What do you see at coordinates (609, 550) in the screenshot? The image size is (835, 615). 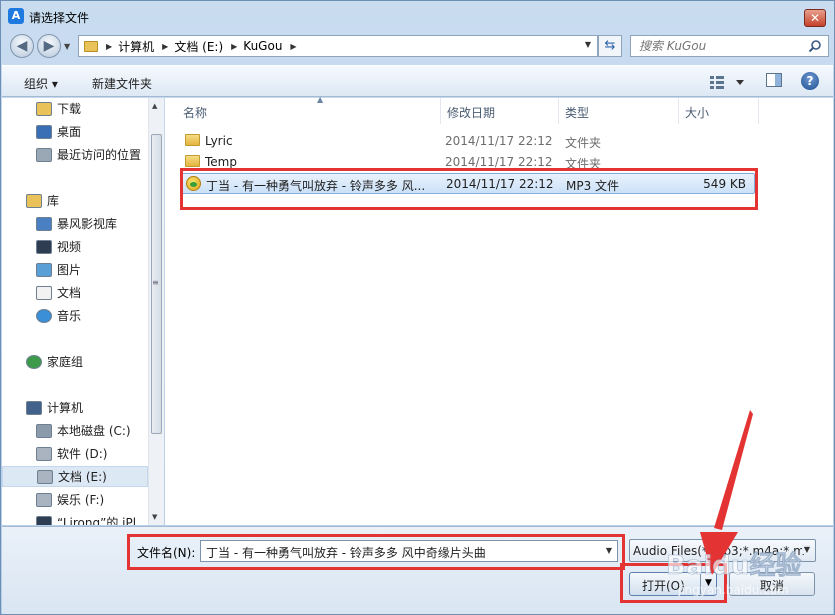 I see `filename-dropdown-icon: ▼` at bounding box center [609, 550].